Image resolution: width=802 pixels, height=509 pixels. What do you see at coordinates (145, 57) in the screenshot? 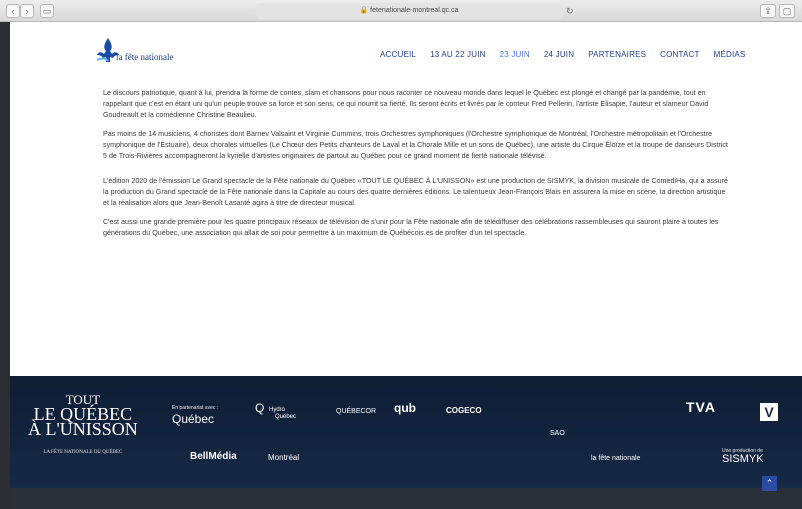
I see `logo-text: la fête nationale` at bounding box center [145, 57].